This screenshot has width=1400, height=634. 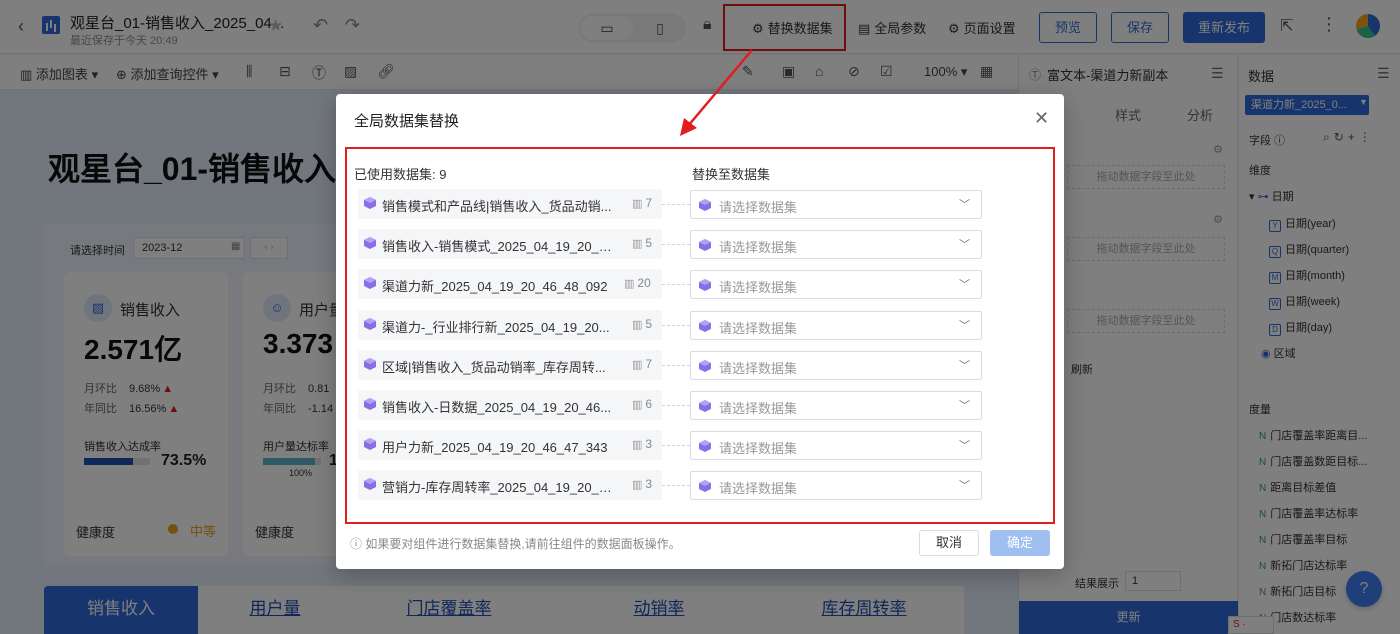 I want to click on close-icon: ✕, so click(x=1041, y=118).